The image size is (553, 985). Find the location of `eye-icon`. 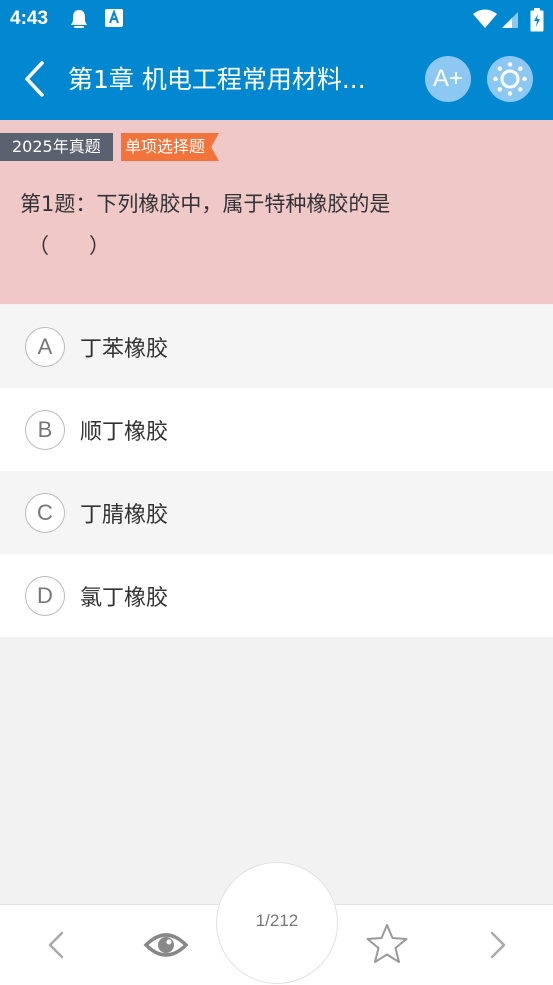

eye-icon is located at coordinates (166, 945).